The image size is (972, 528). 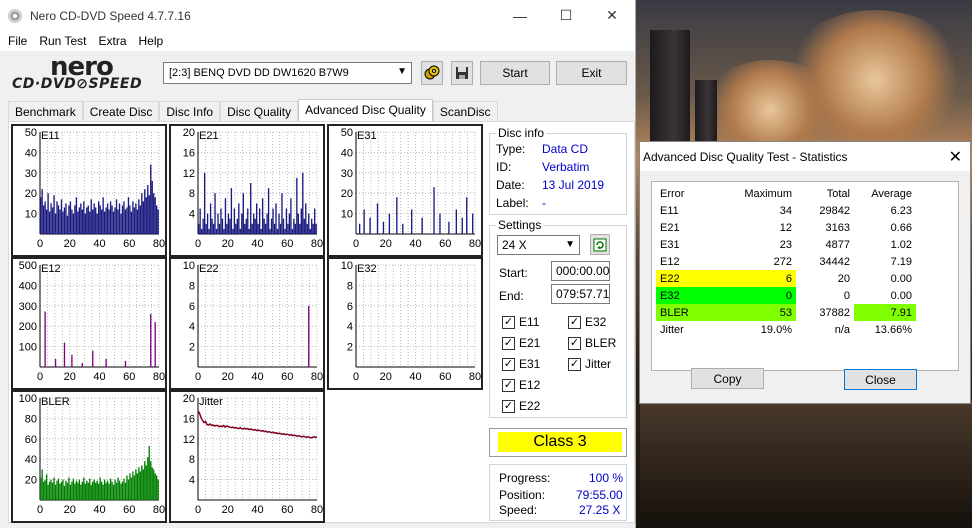 I want to click on minimize-button: —, so click(x=520, y=15).